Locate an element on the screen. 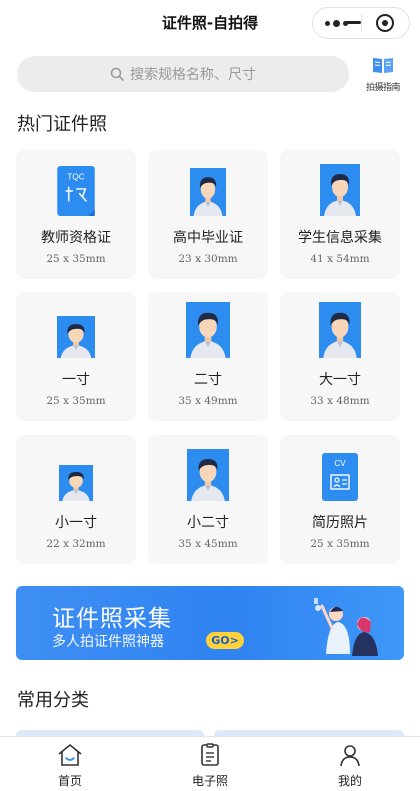 Image resolution: width=420 pixels, height=791 pixels. close-mini-program-button is located at coordinates (385, 23).